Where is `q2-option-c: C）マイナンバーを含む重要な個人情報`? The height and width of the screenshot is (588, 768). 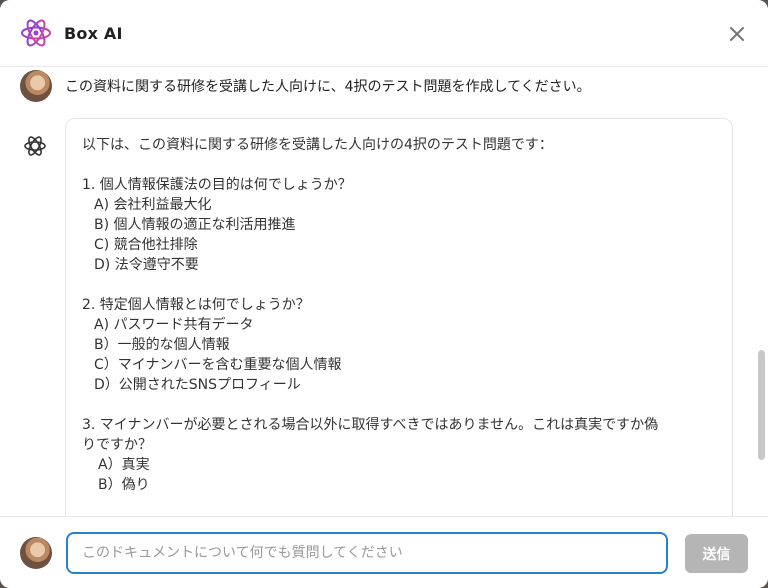
q2-option-c: C）マイナンバーを含む重要な個人情報 is located at coordinates (218, 365).